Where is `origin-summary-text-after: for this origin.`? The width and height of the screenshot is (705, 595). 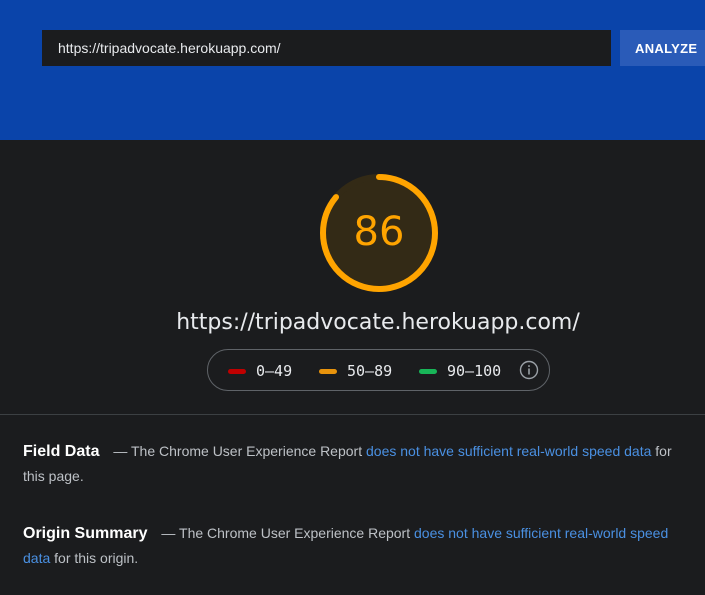
origin-summary-text-after: for this origin. is located at coordinates (96, 558).